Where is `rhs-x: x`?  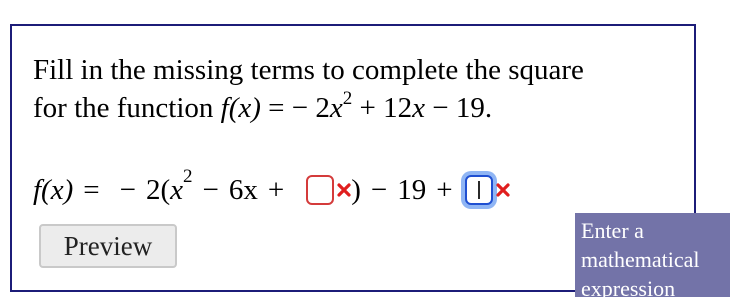 rhs-x: x is located at coordinates (336, 108).